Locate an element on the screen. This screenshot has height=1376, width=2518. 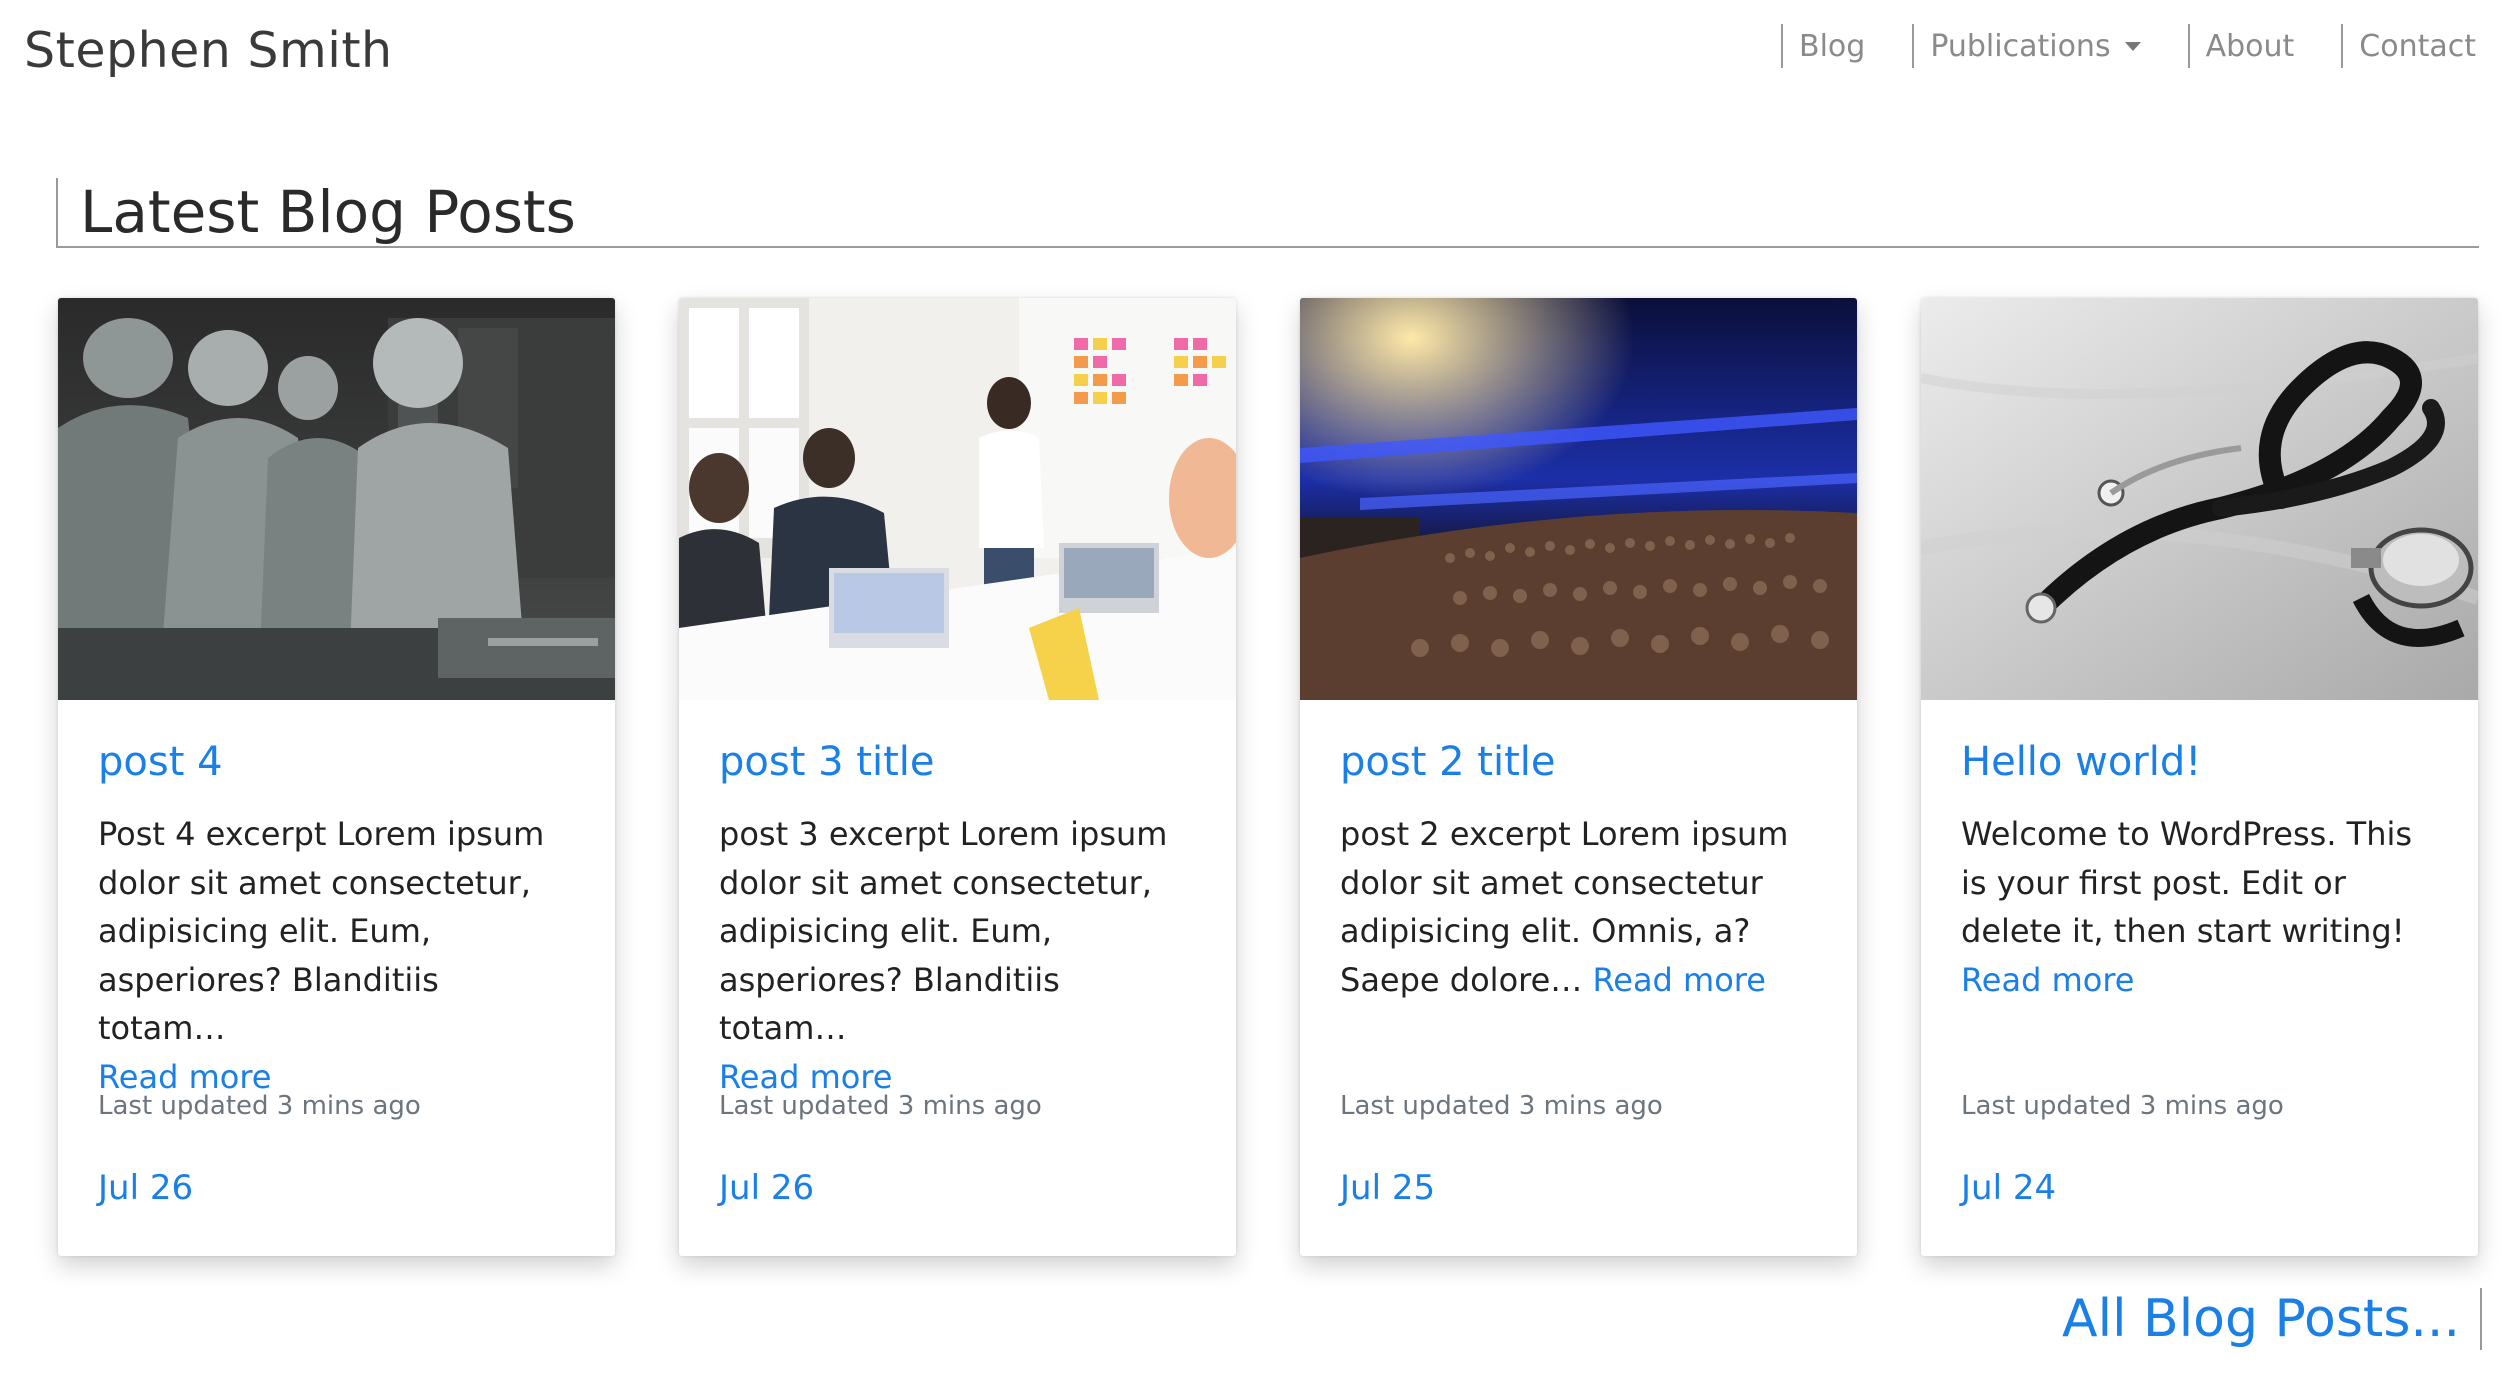
post-image-meeting is located at coordinates (957, 499).